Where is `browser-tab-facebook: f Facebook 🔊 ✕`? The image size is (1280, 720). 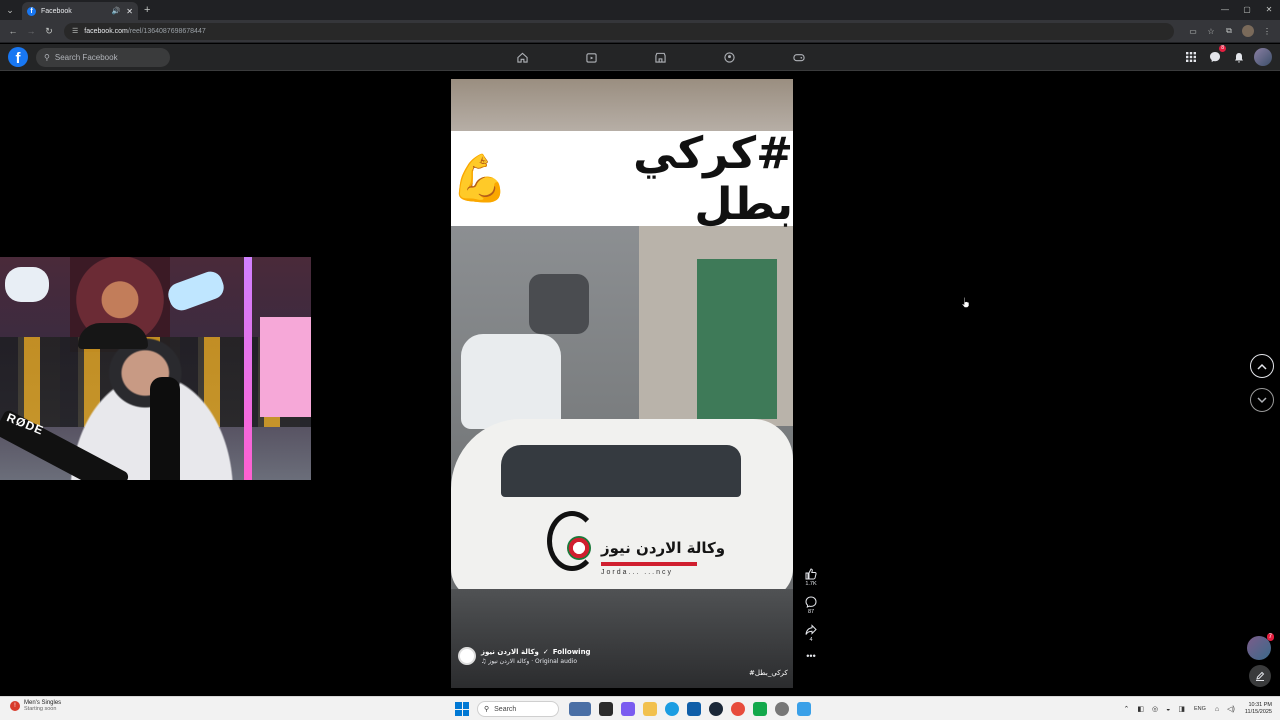 browser-tab-facebook: f Facebook 🔊 ✕ is located at coordinates (80, 11).